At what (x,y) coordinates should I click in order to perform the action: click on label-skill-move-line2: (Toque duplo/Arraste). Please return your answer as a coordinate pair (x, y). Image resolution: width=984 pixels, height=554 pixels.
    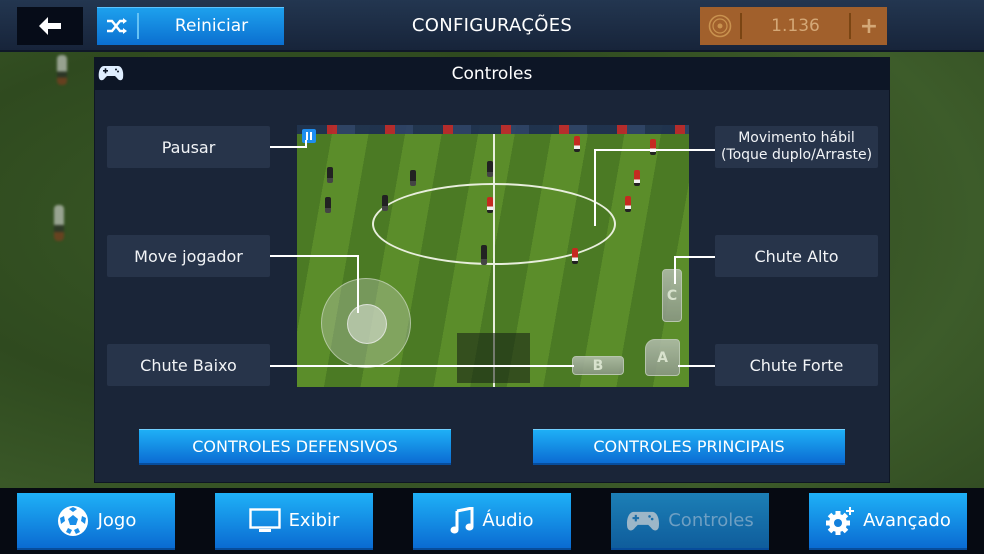
    Looking at the image, I should click on (796, 155).